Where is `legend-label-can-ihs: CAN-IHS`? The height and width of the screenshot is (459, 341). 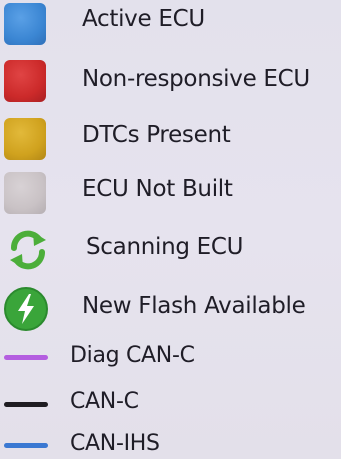
legend-label-can-ihs: CAN-IHS is located at coordinates (115, 443).